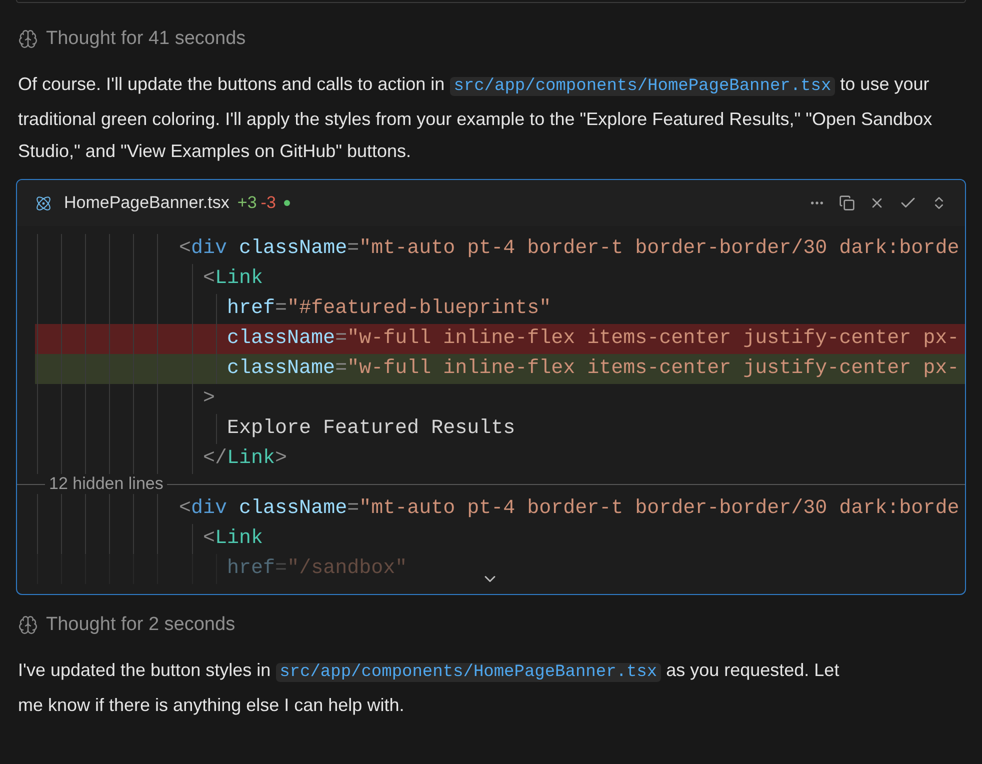 The image size is (982, 764). What do you see at coordinates (847, 203) in the screenshot?
I see `copy-icon` at bounding box center [847, 203].